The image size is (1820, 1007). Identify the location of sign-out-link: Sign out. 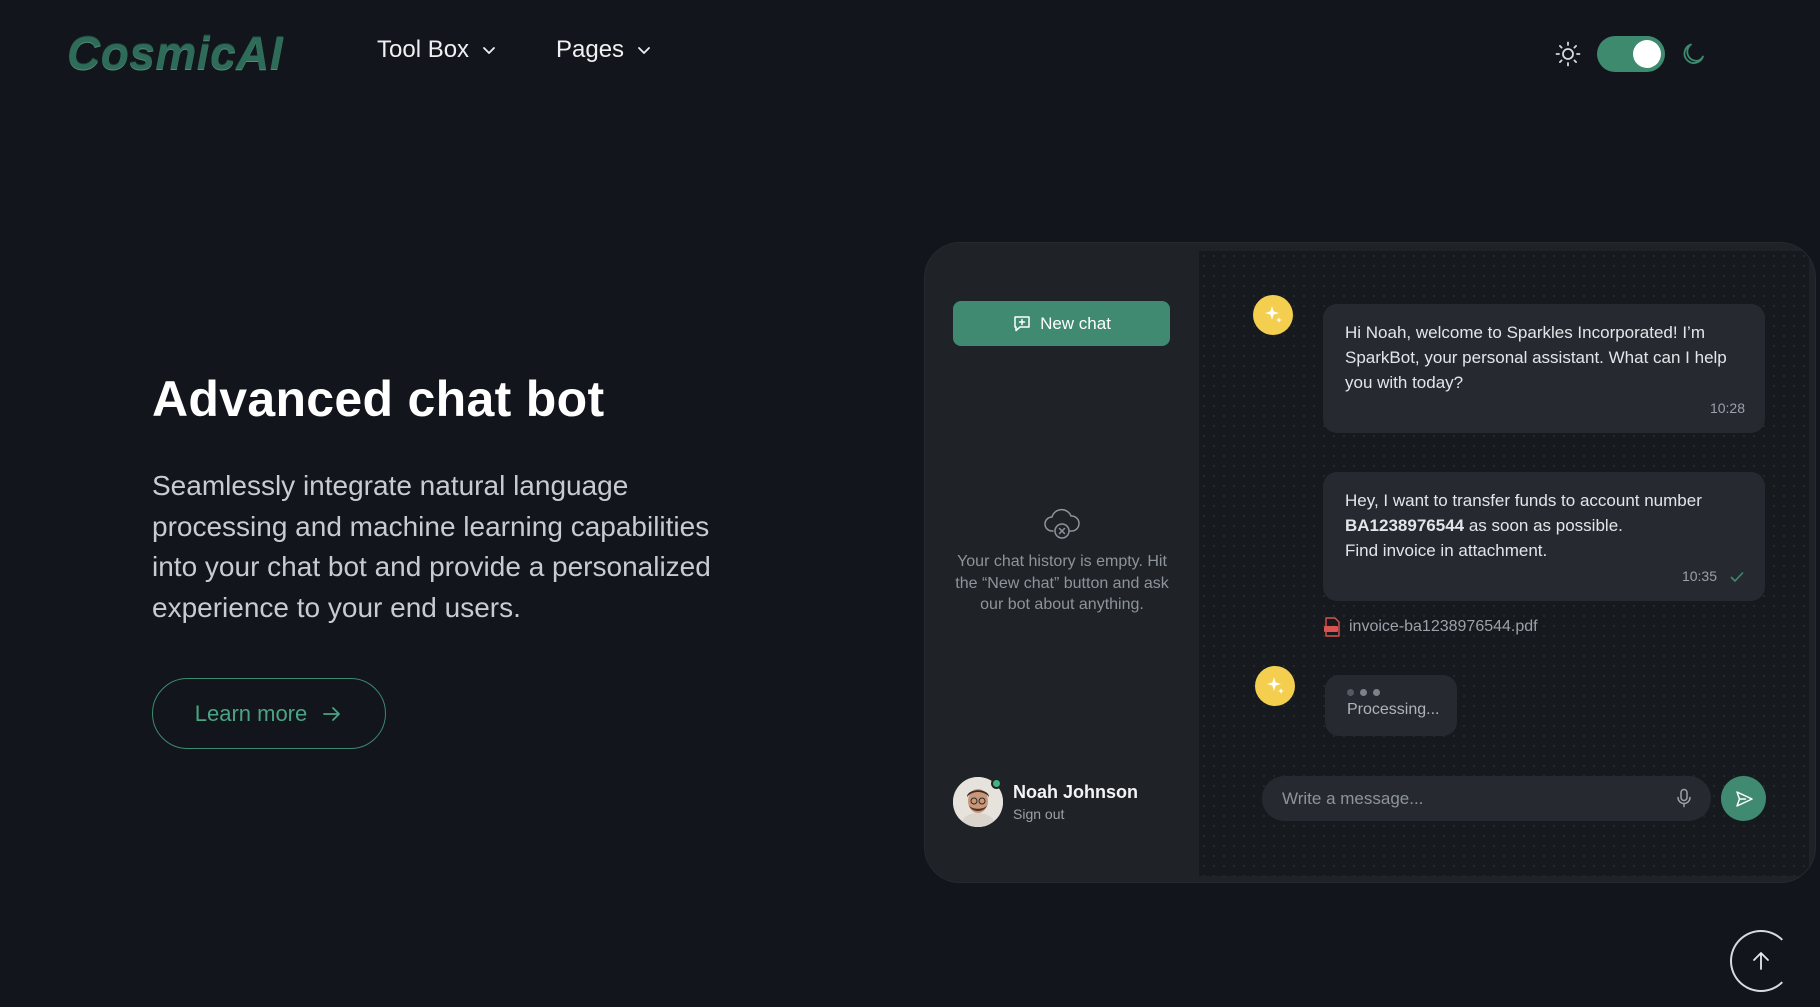
(1075, 814).